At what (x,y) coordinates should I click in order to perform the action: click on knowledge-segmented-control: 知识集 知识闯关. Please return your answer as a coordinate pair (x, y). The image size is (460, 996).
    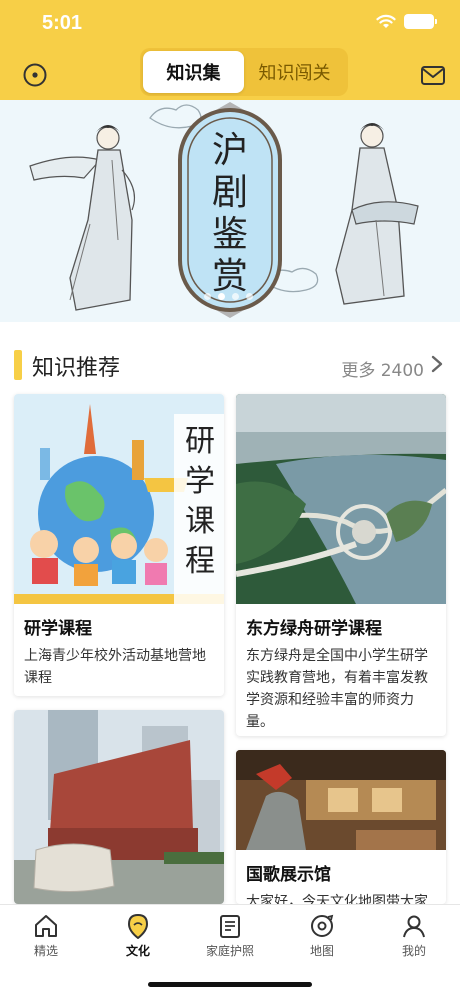
    Looking at the image, I should click on (244, 72).